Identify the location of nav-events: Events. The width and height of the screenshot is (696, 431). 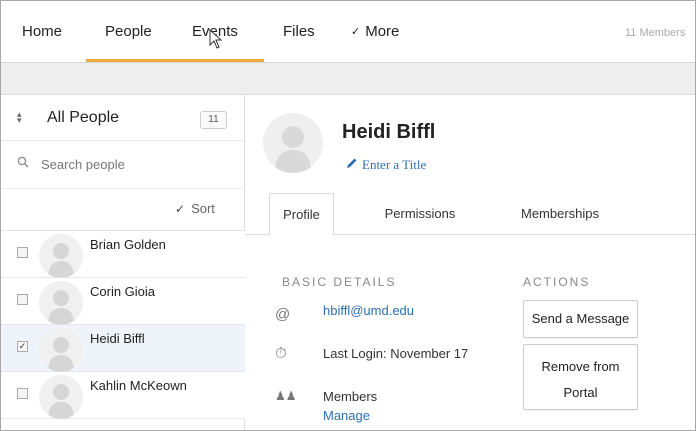
(215, 31).